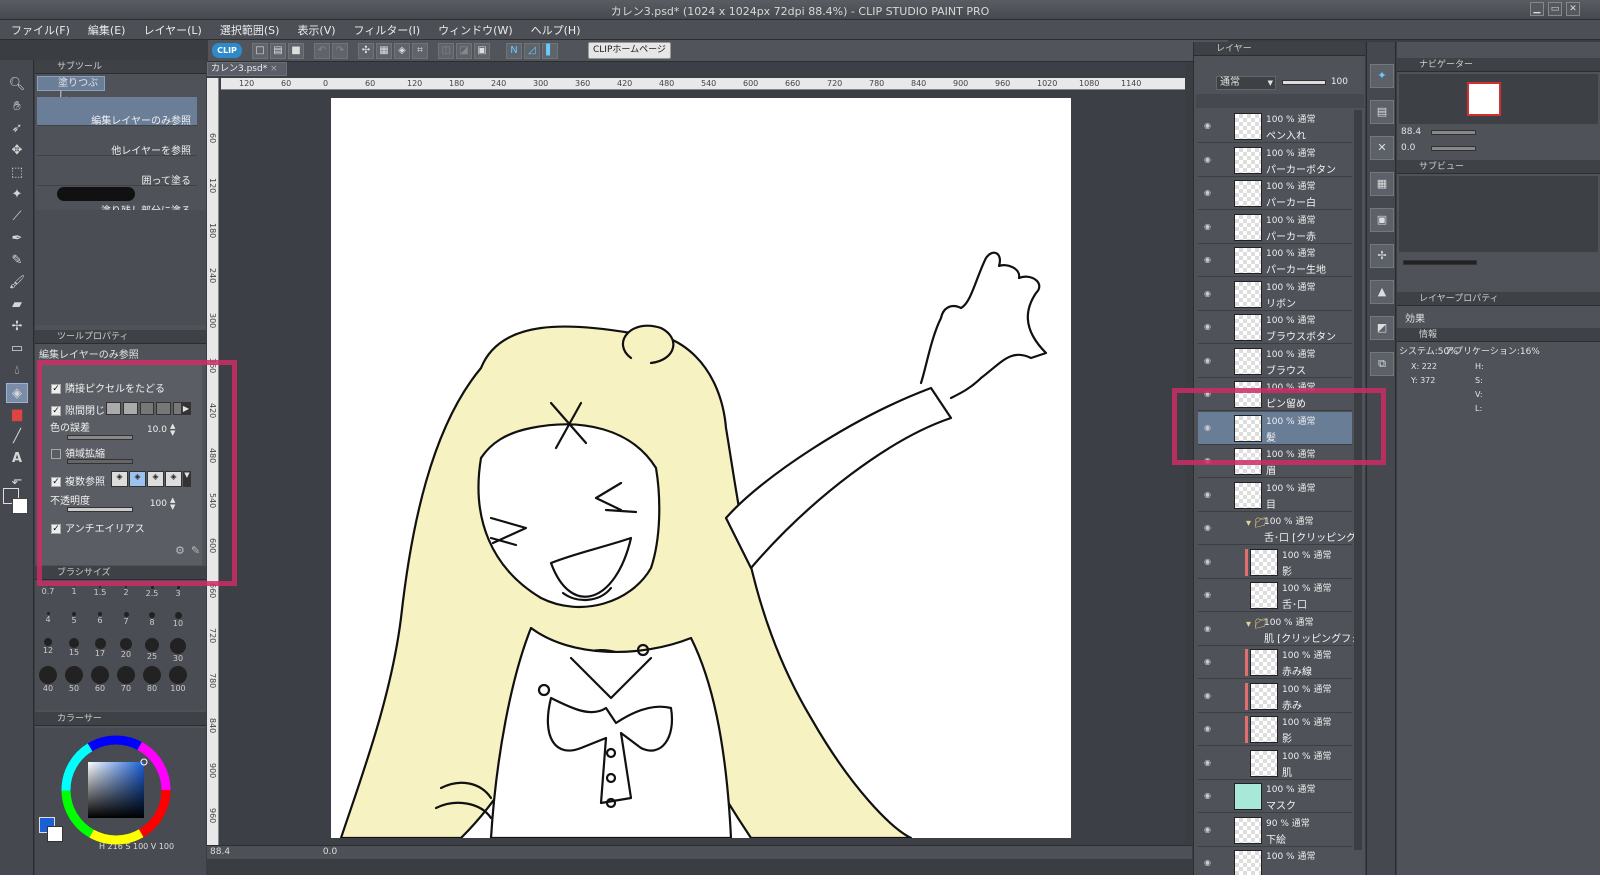 This screenshot has height=875, width=1600. Describe the element at coordinates (1498, 335) in the screenshot. I see `info-tab: 情報` at that location.